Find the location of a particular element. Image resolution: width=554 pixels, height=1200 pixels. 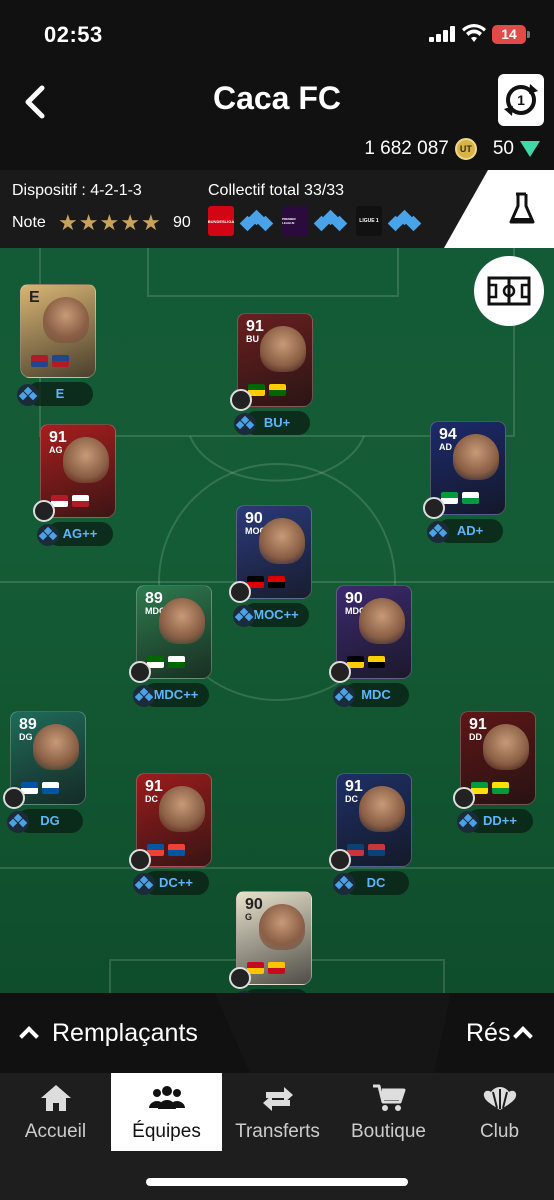

player-slot: EE is located at coordinates (58, 345).